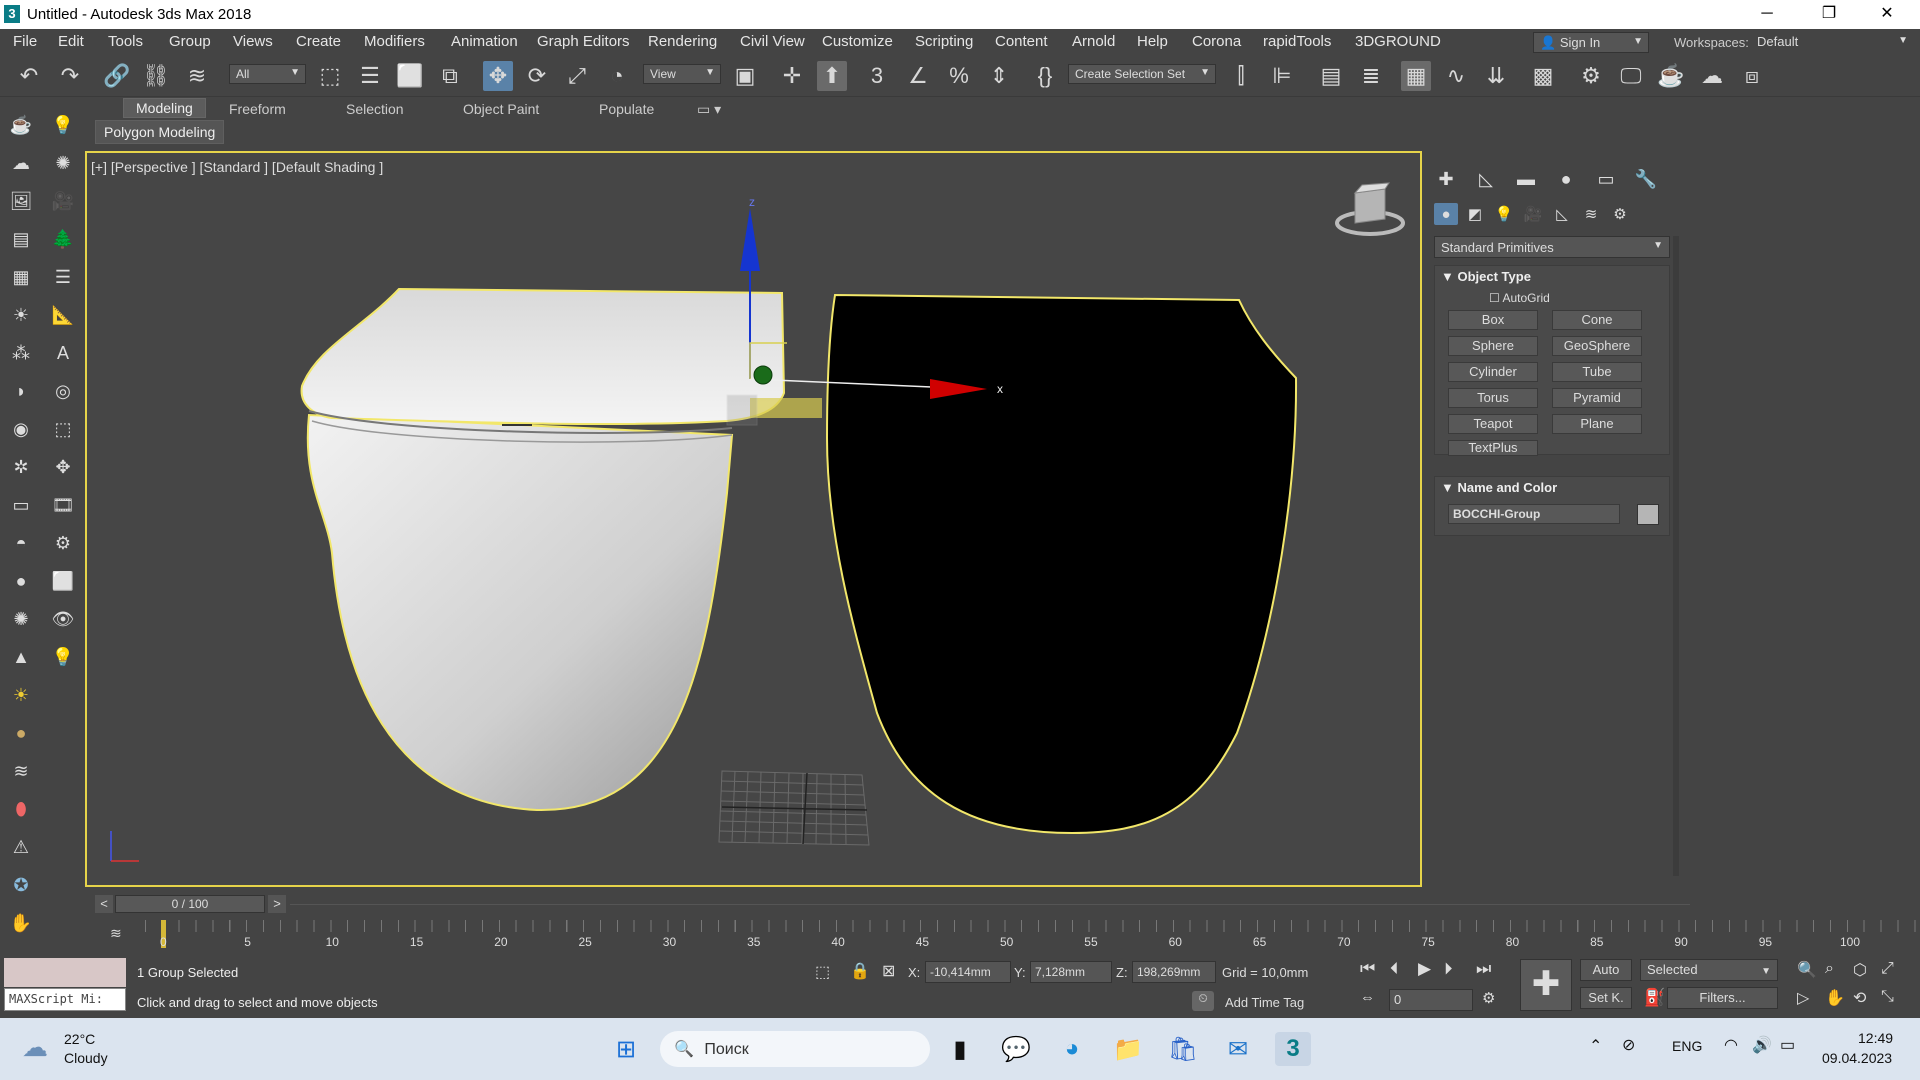 The height and width of the screenshot is (1080, 1920). Describe the element at coordinates (1687, 1046) in the screenshot. I see `language-indicator: ENG` at that location.